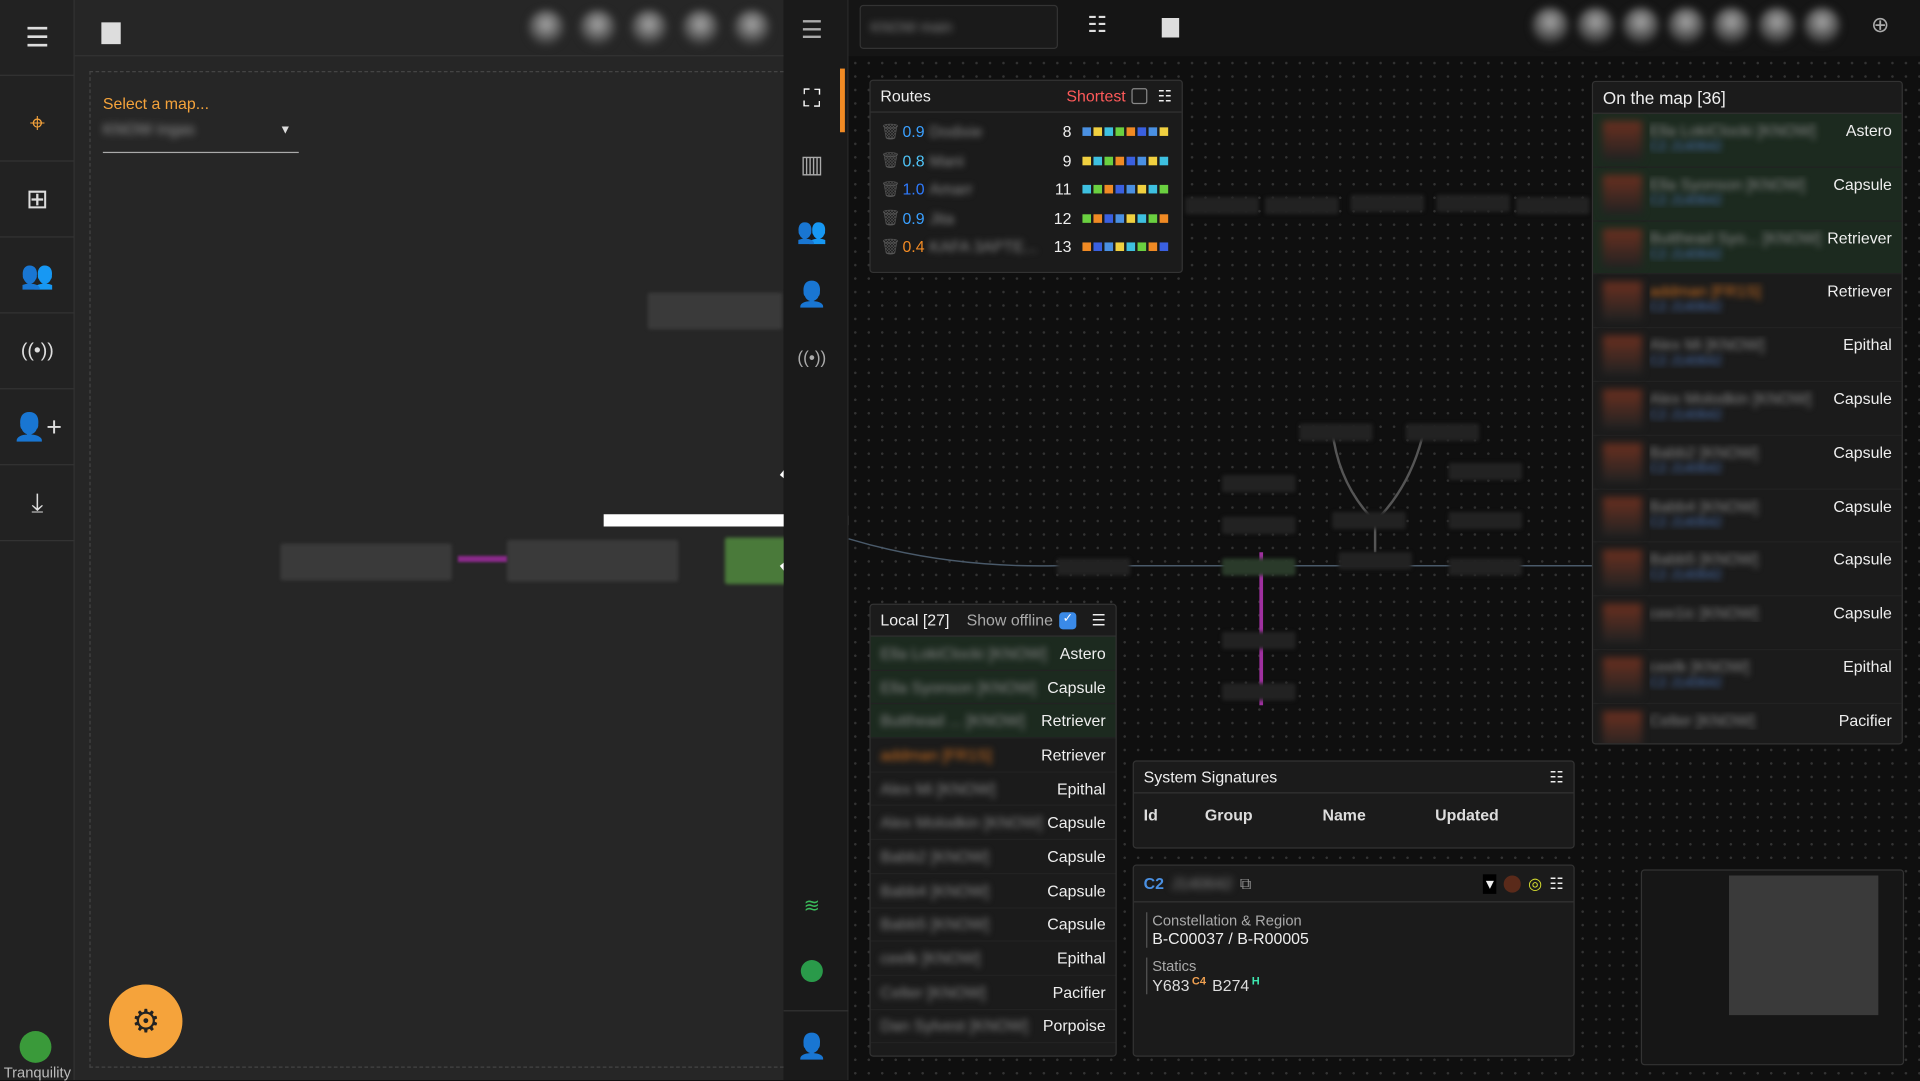  I want to click on local-row: Butthead ... [KNOW] Retriever, so click(993, 721).